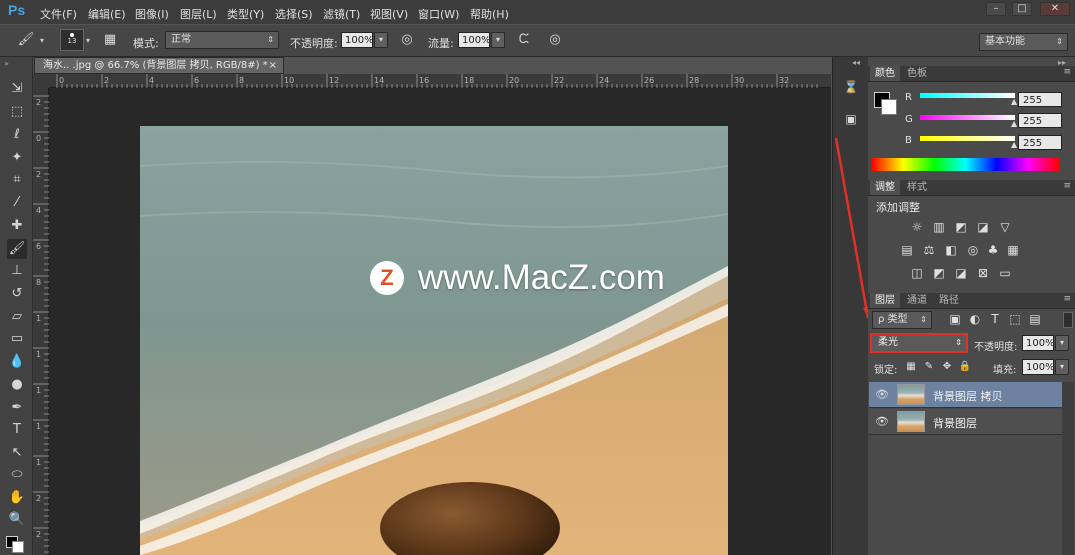  What do you see at coordinates (889, 107) in the screenshot?
I see `color-background-swatch` at bounding box center [889, 107].